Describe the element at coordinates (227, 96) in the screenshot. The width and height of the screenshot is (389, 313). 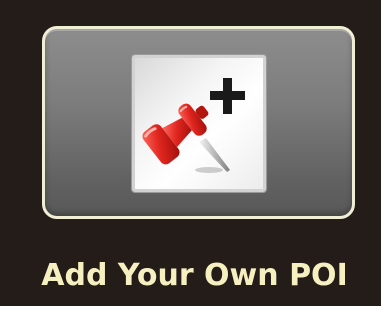
I see `plus-icon` at that location.